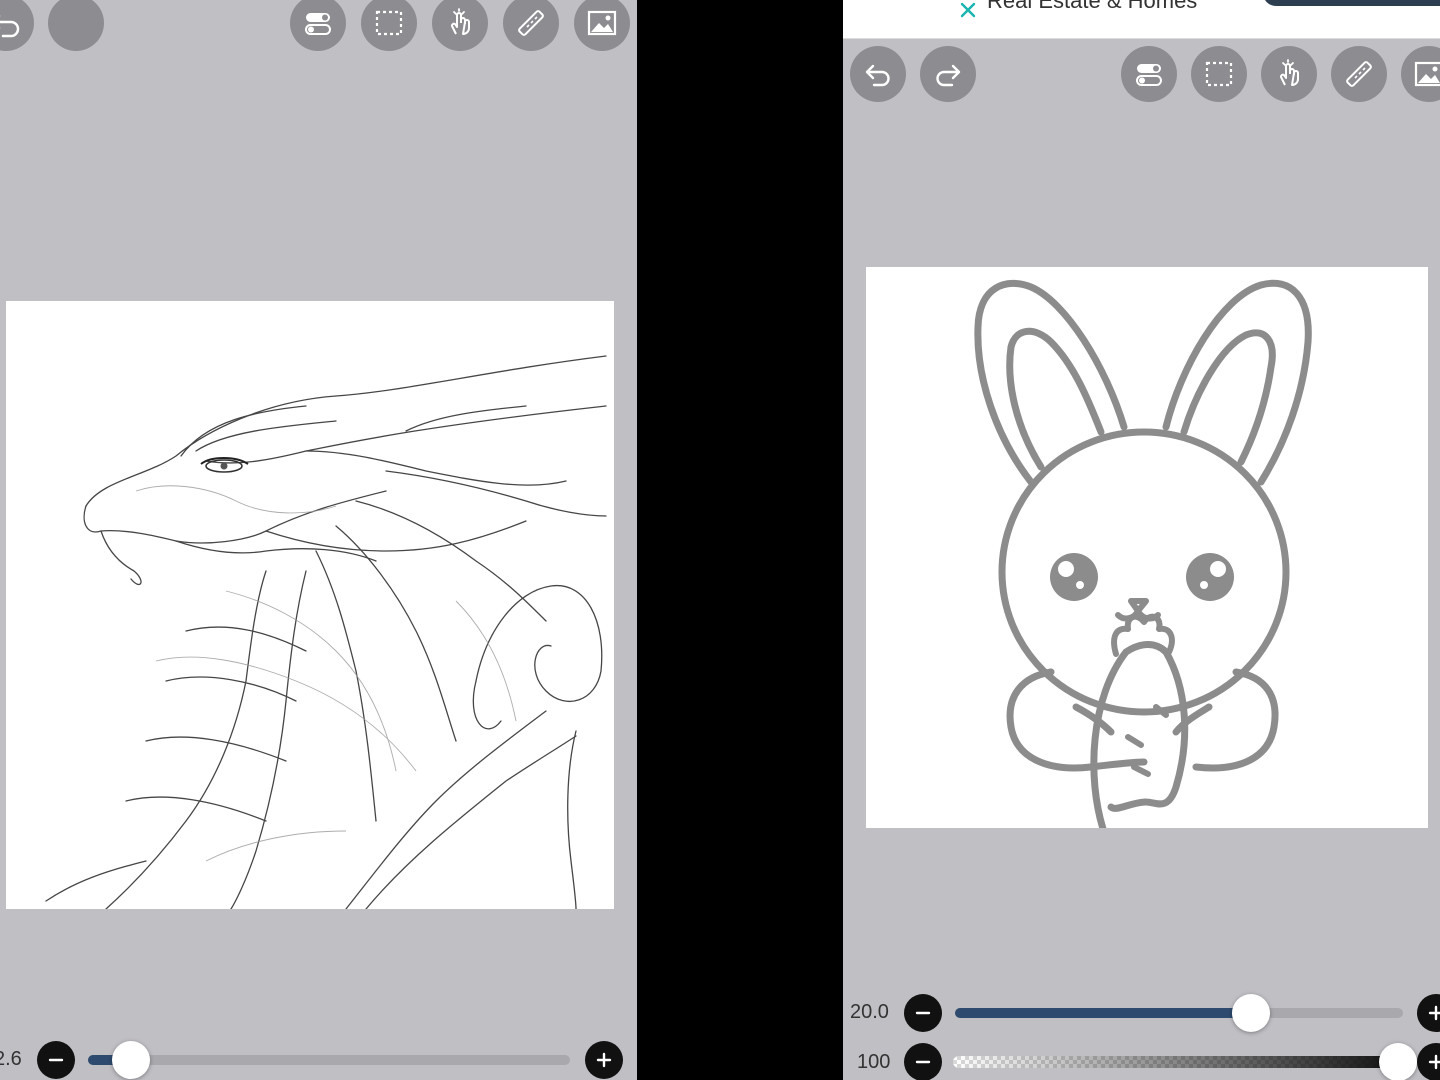 The width and height of the screenshot is (1440, 1080). I want to click on brush-size-value: 2.6, so click(11, 1059).